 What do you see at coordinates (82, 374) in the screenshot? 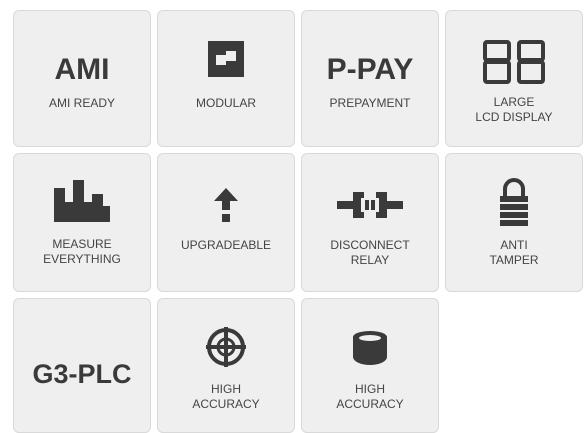
I see `g3-plc-logo-text: G3-PLC` at bounding box center [82, 374].